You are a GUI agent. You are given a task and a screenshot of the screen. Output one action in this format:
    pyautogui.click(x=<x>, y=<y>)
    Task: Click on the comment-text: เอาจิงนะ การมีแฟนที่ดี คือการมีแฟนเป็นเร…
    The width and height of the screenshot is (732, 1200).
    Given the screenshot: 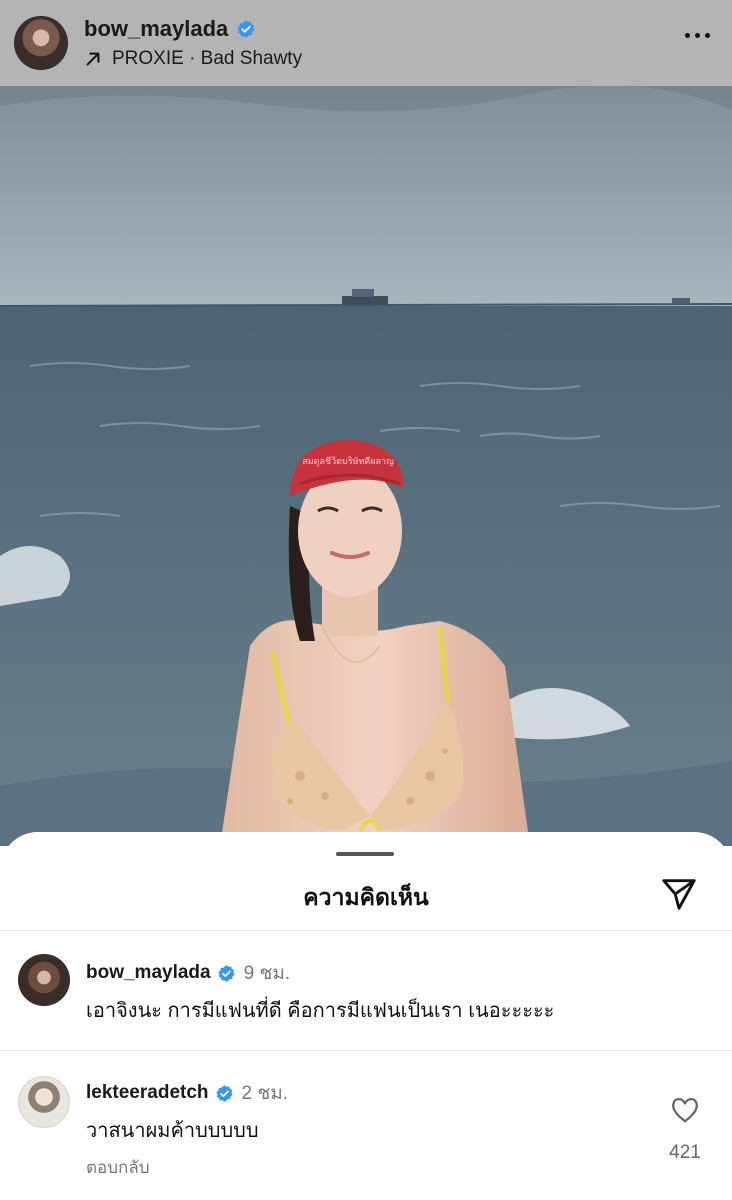 What is the action you would take?
    pyautogui.click(x=320, y=1011)
    